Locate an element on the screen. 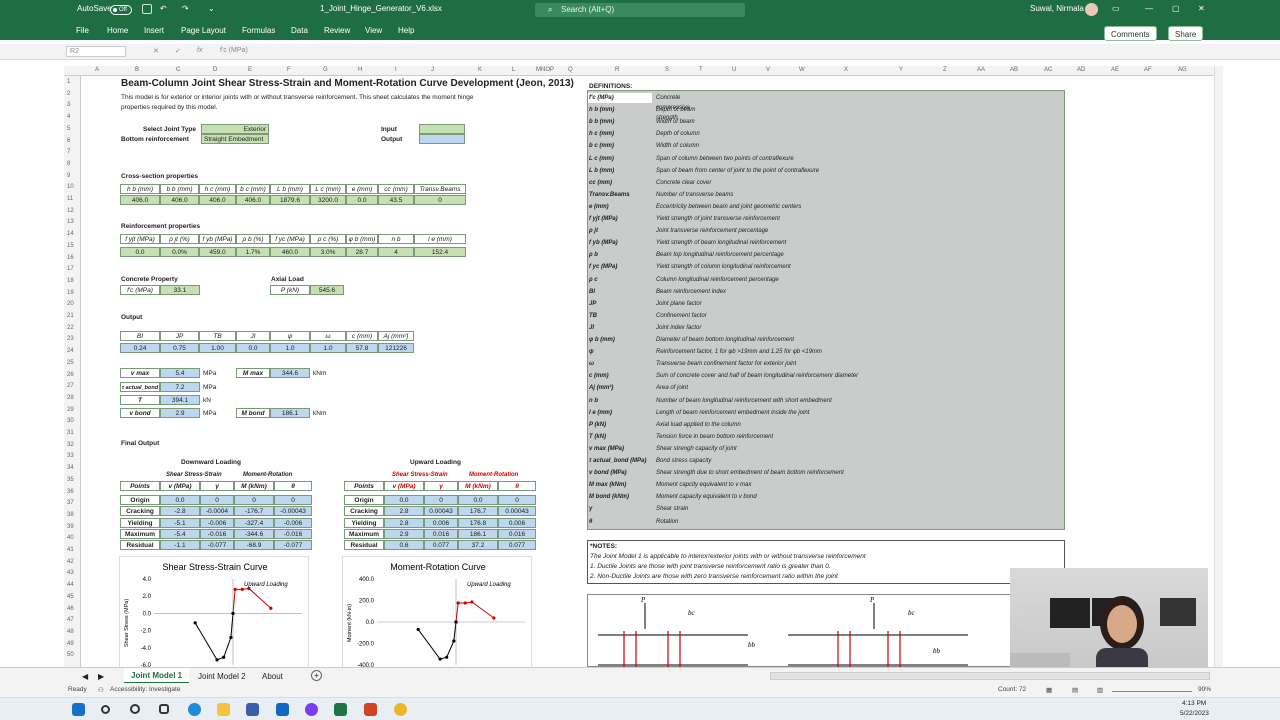 The image size is (1280, 720). cs-input: 43.5 is located at coordinates (396, 200).